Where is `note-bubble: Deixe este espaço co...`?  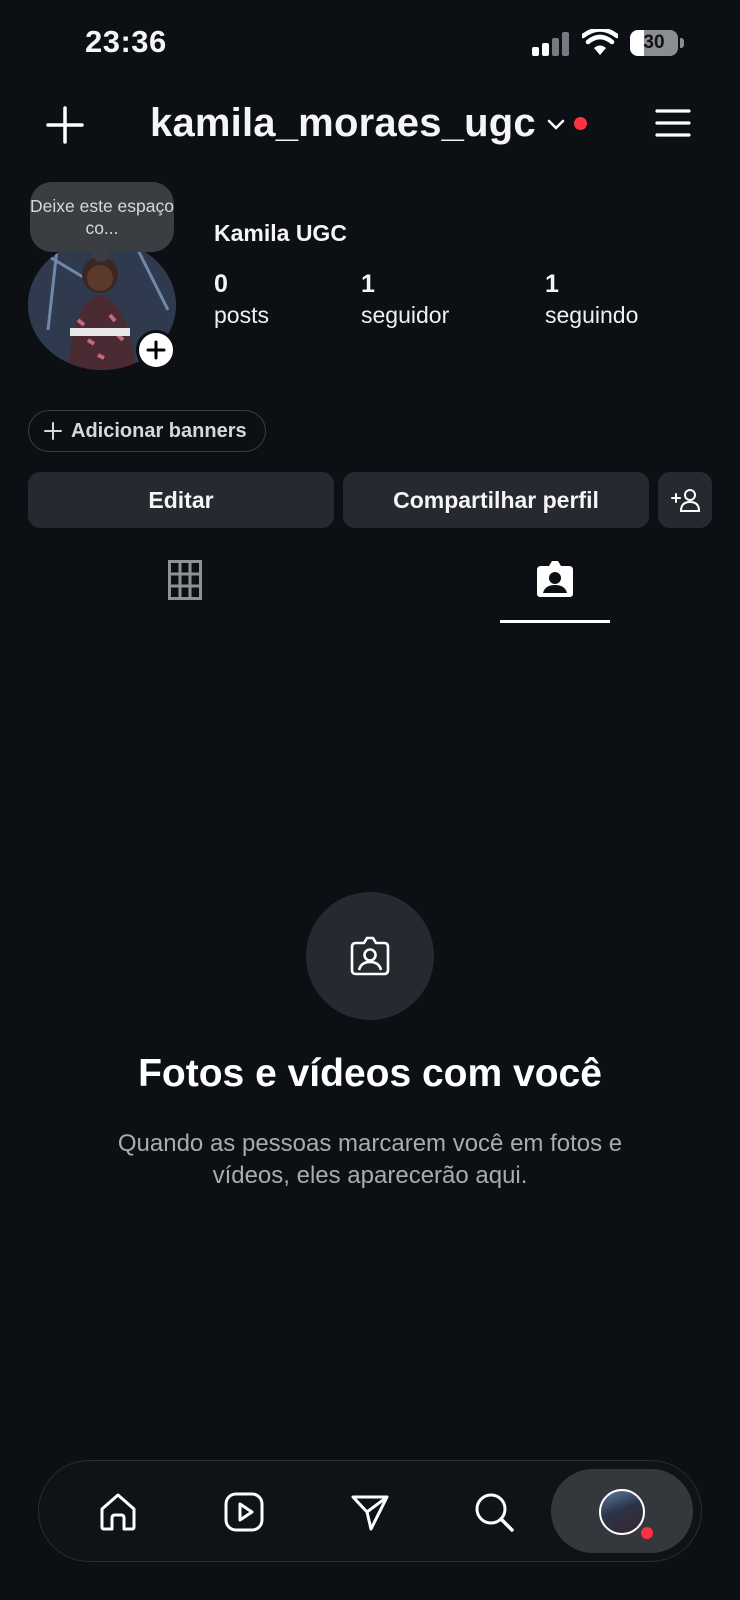
note-bubble: Deixe este espaço co... is located at coordinates (102, 222).